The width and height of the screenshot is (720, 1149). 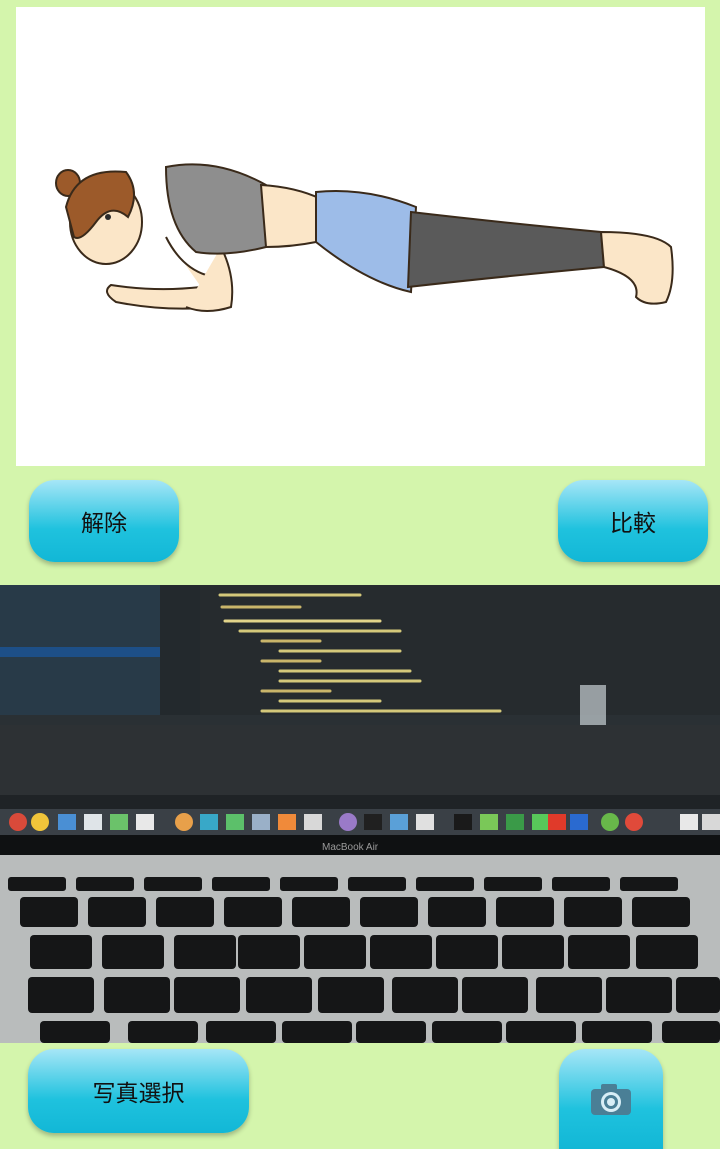 I want to click on release-button: 解除, so click(x=104, y=521).